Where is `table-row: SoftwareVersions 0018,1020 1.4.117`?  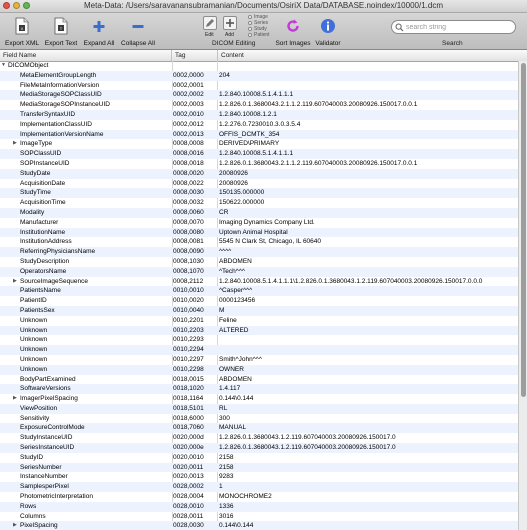
table-row: SoftwareVersions 0018,1020 1.4.117 is located at coordinates (259, 389).